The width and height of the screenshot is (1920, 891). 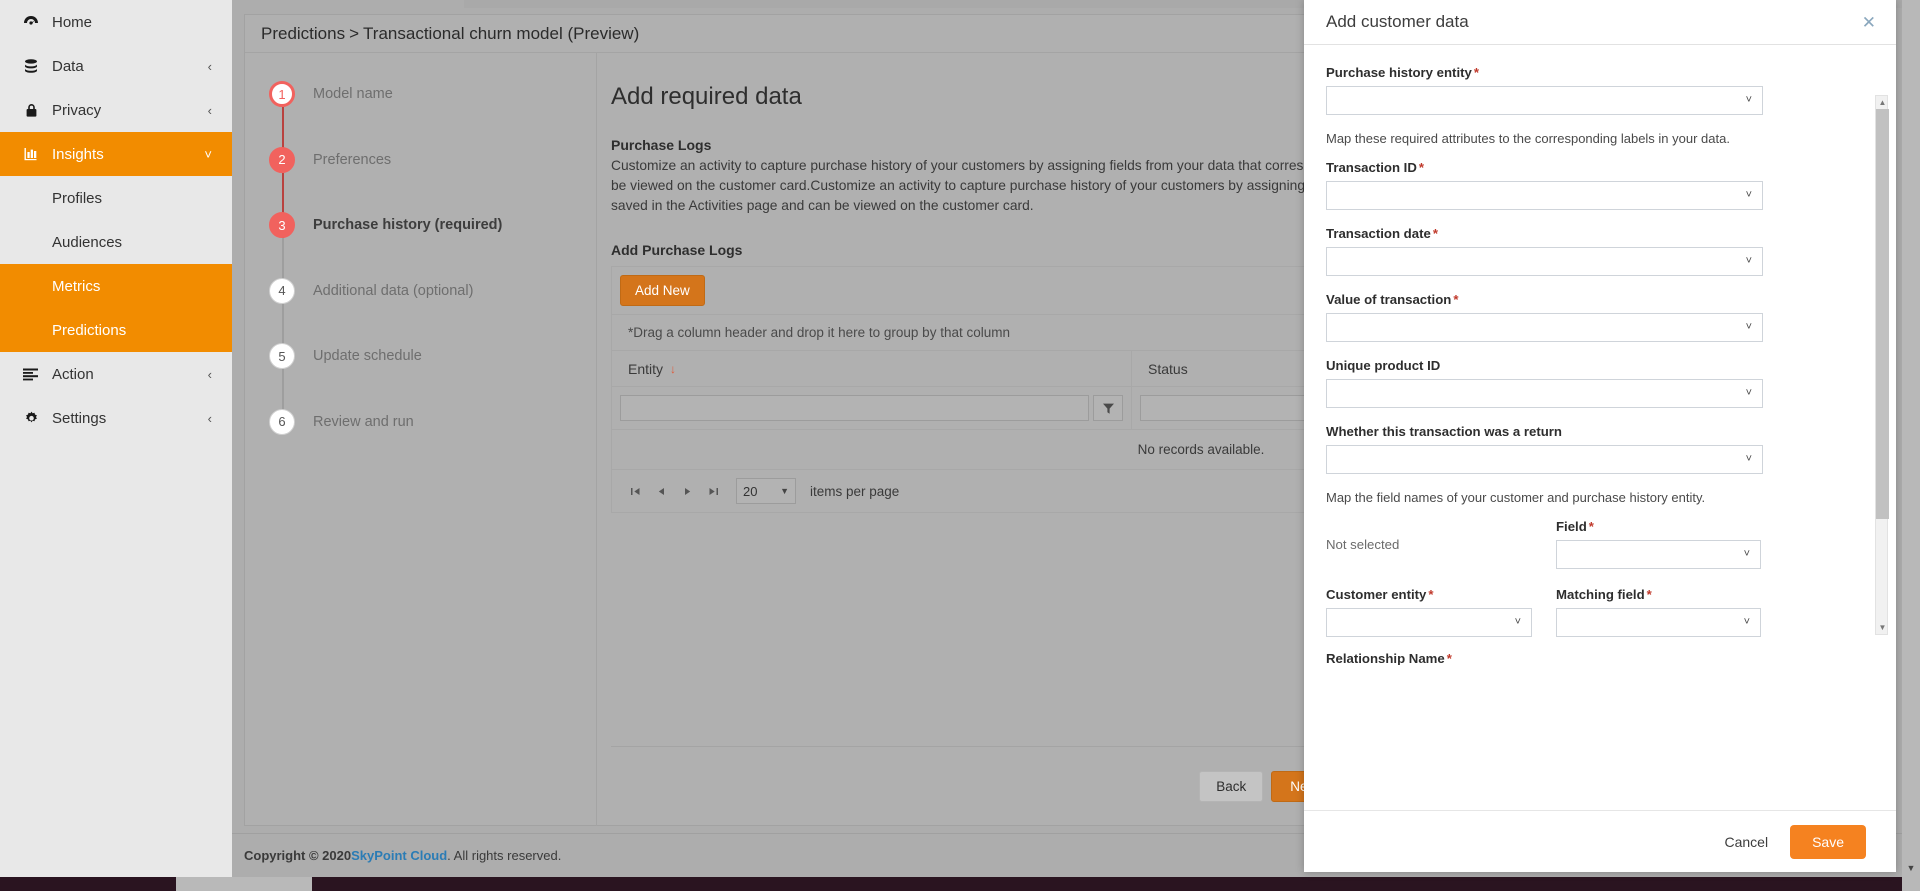 I want to click on step-3-number: 3, so click(x=282, y=225).